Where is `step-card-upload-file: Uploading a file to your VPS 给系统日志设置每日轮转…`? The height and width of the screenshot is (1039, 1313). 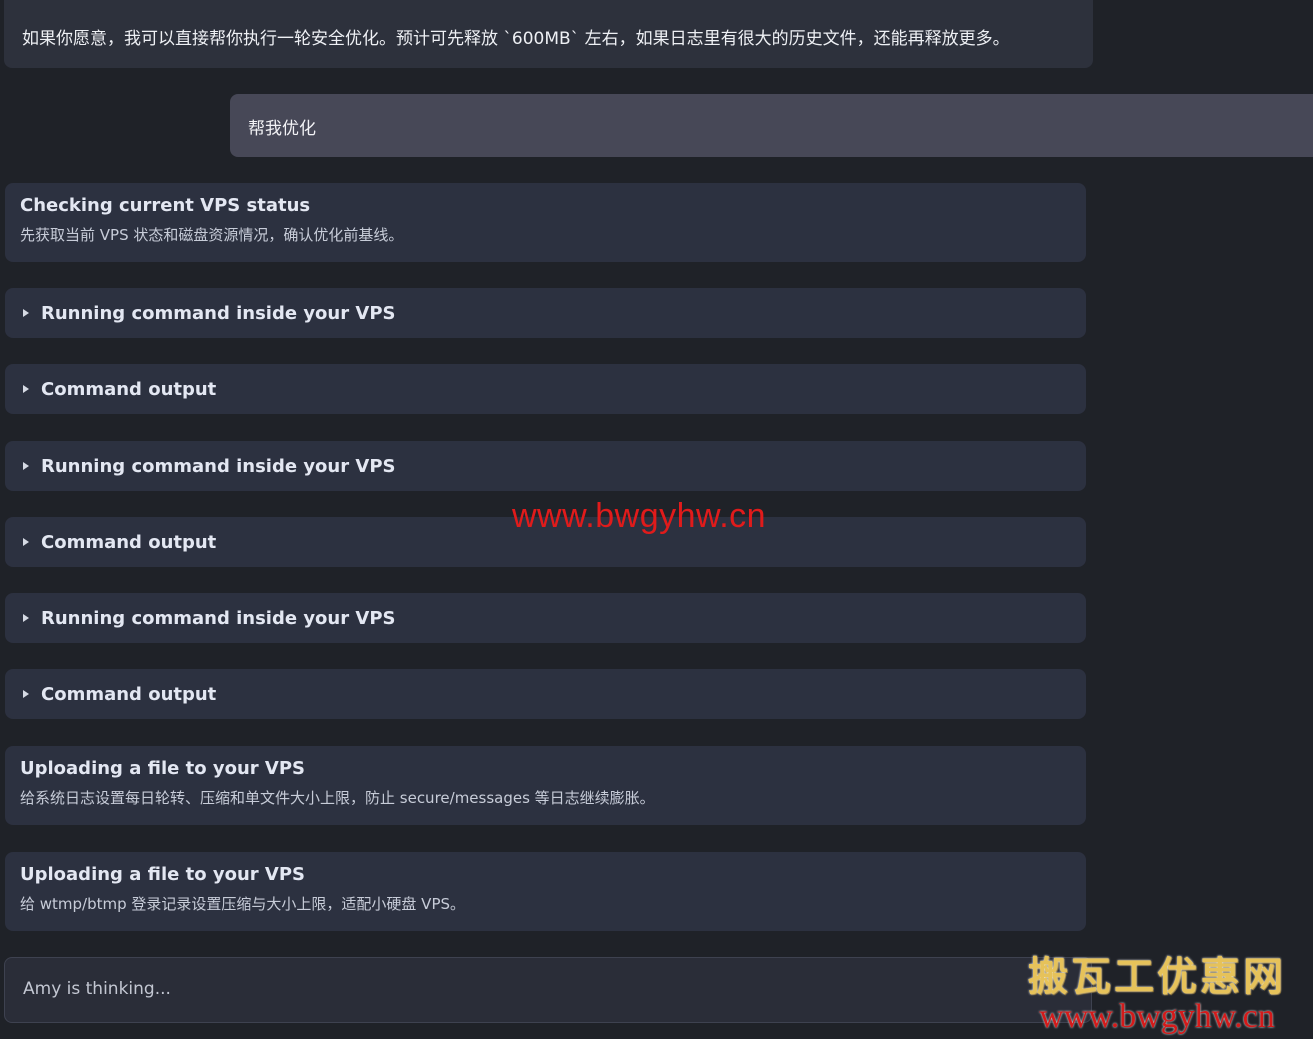
step-card-upload-file: Uploading a file to your VPS 给系统日志设置每日轮转… is located at coordinates (545, 785).